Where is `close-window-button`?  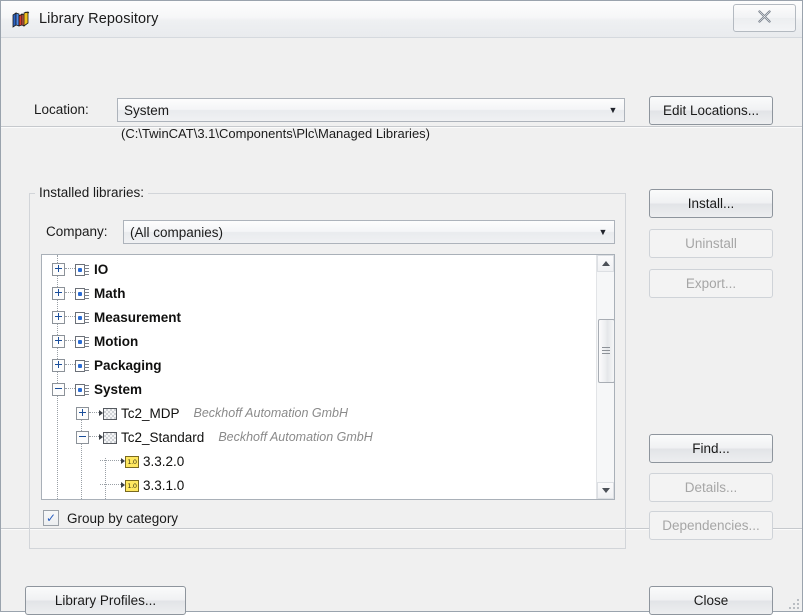
close-window-button is located at coordinates (764, 18).